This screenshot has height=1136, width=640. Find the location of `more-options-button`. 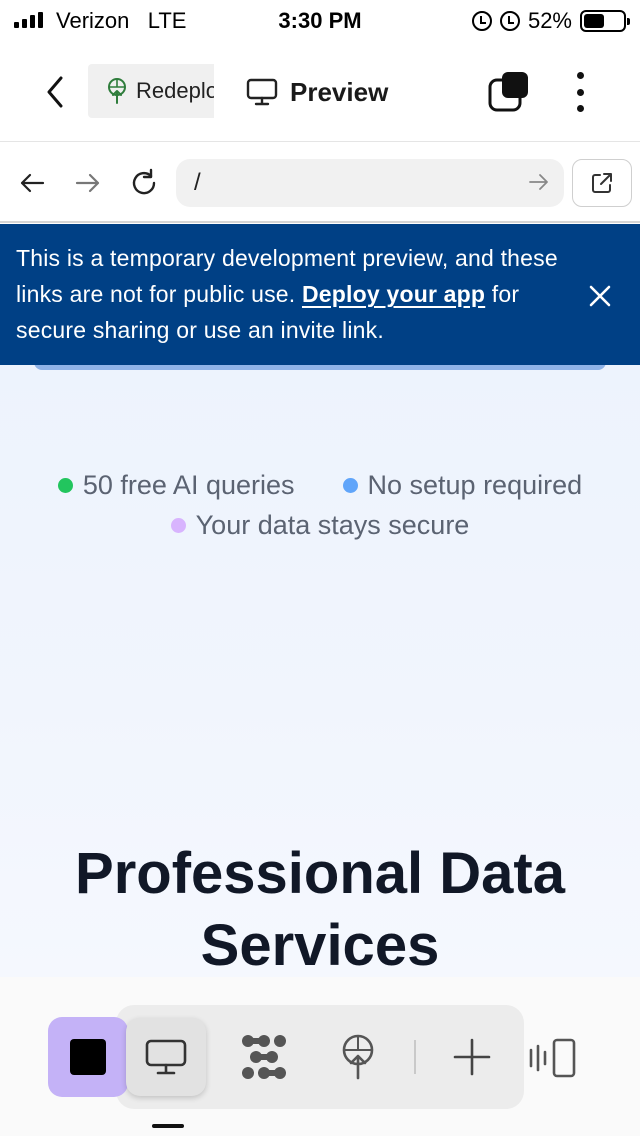

more-options-button is located at coordinates (580, 92).